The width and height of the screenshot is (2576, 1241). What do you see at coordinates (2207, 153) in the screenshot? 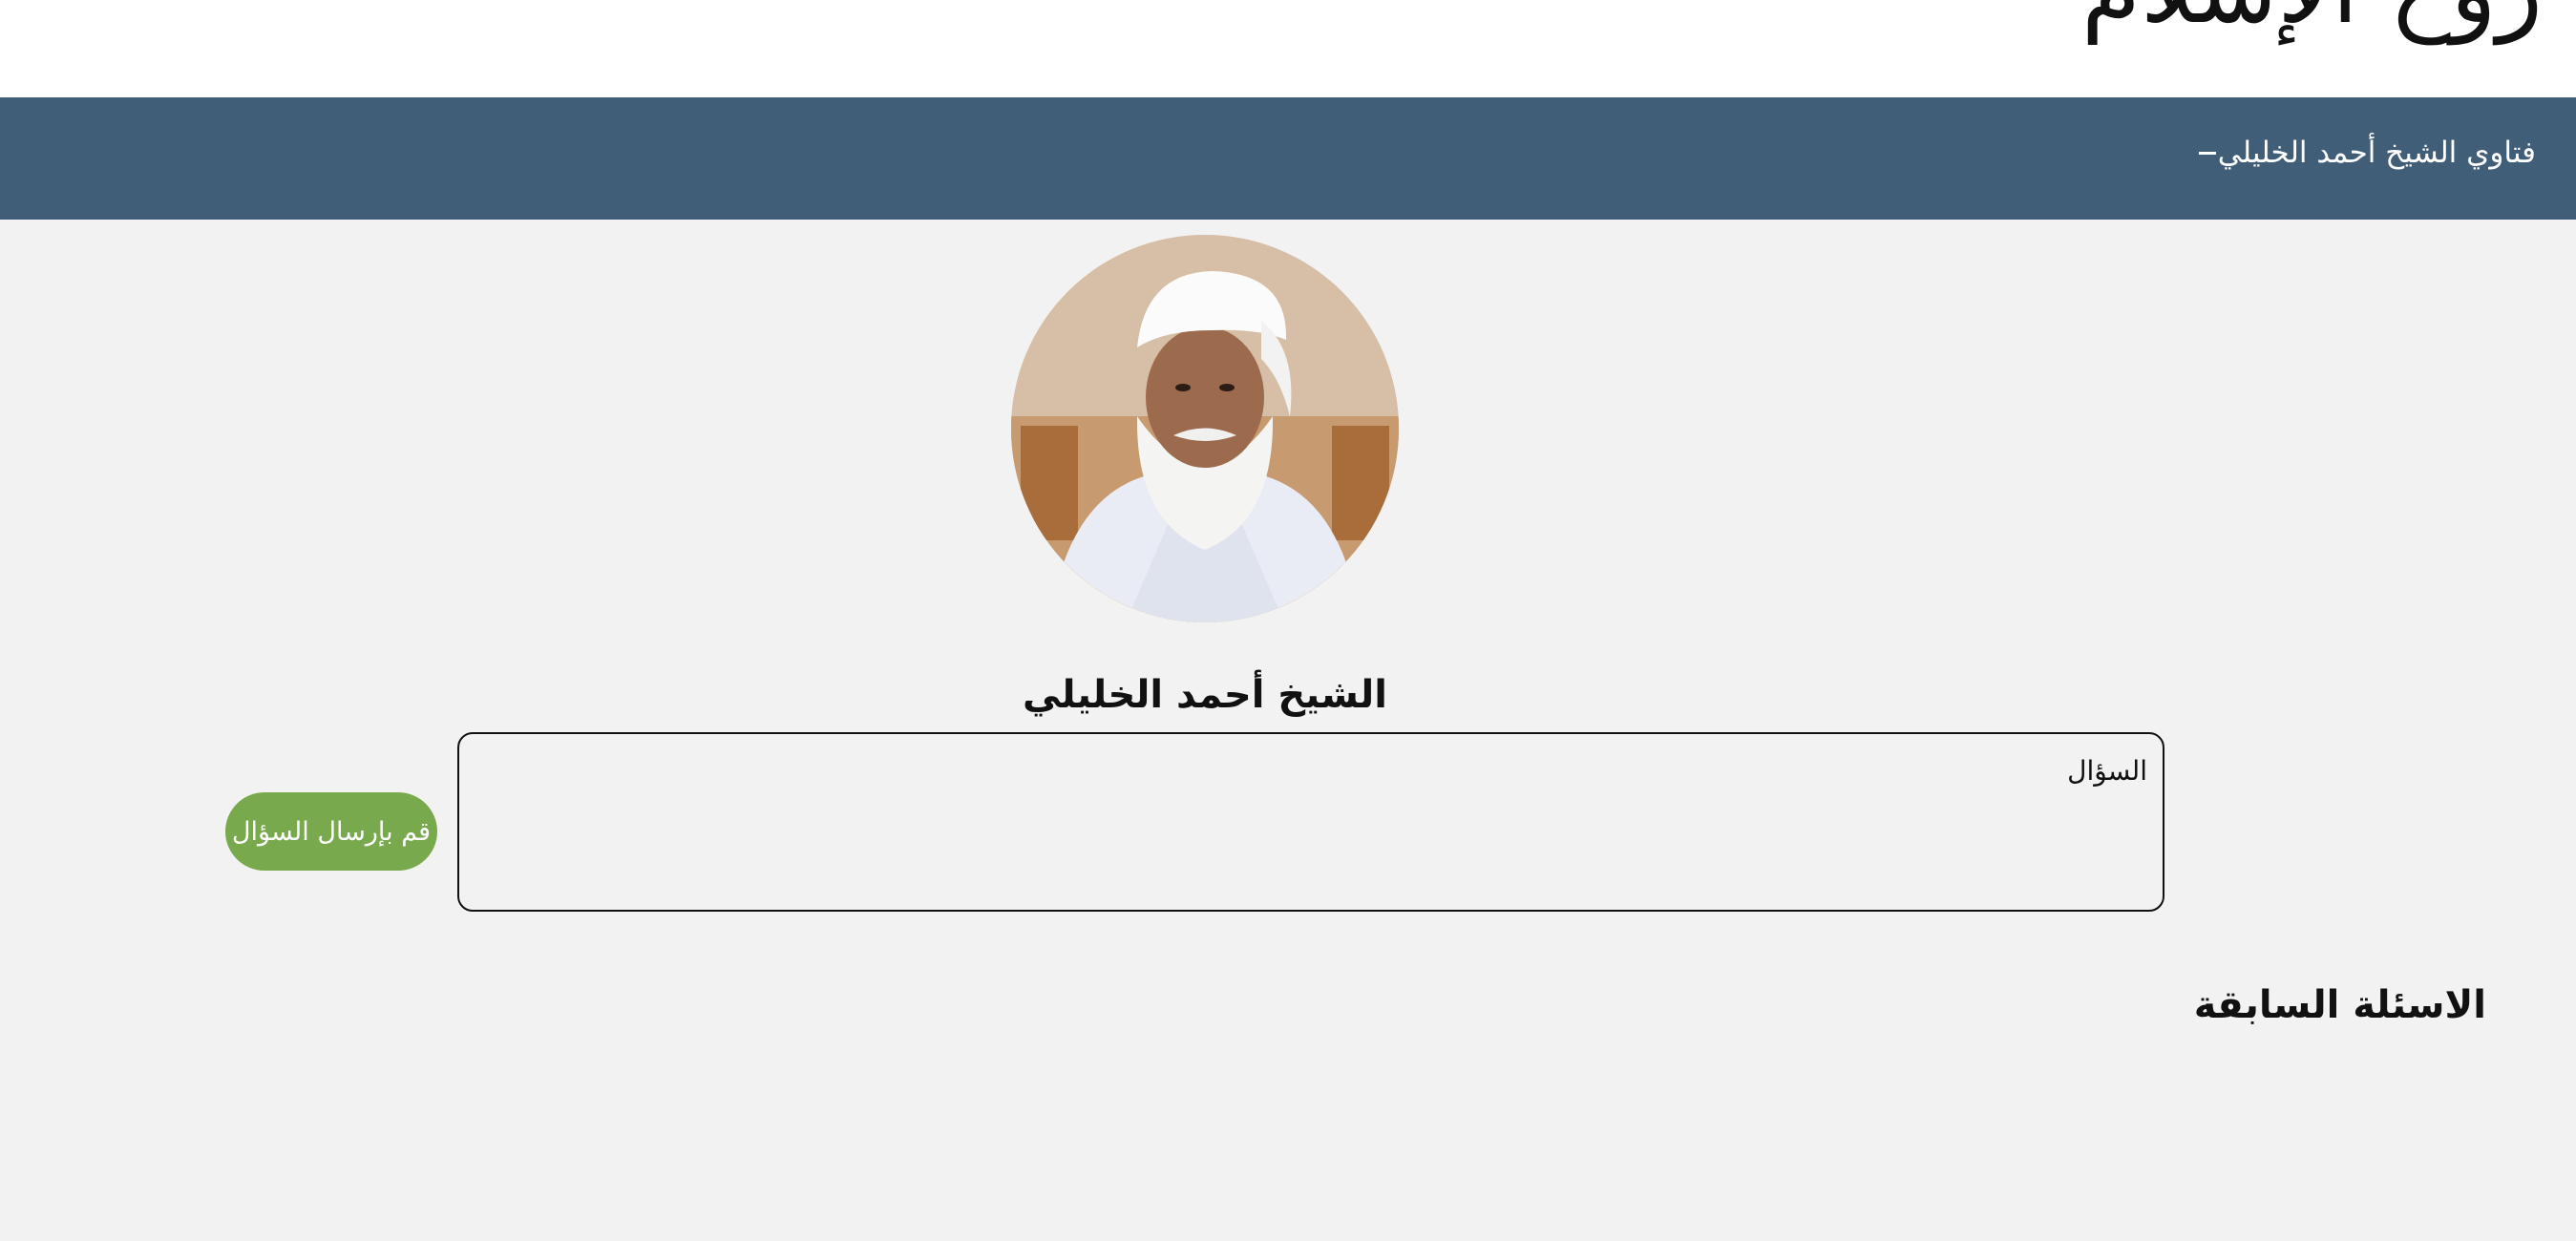
I see `menu-dash-icon` at bounding box center [2207, 153].